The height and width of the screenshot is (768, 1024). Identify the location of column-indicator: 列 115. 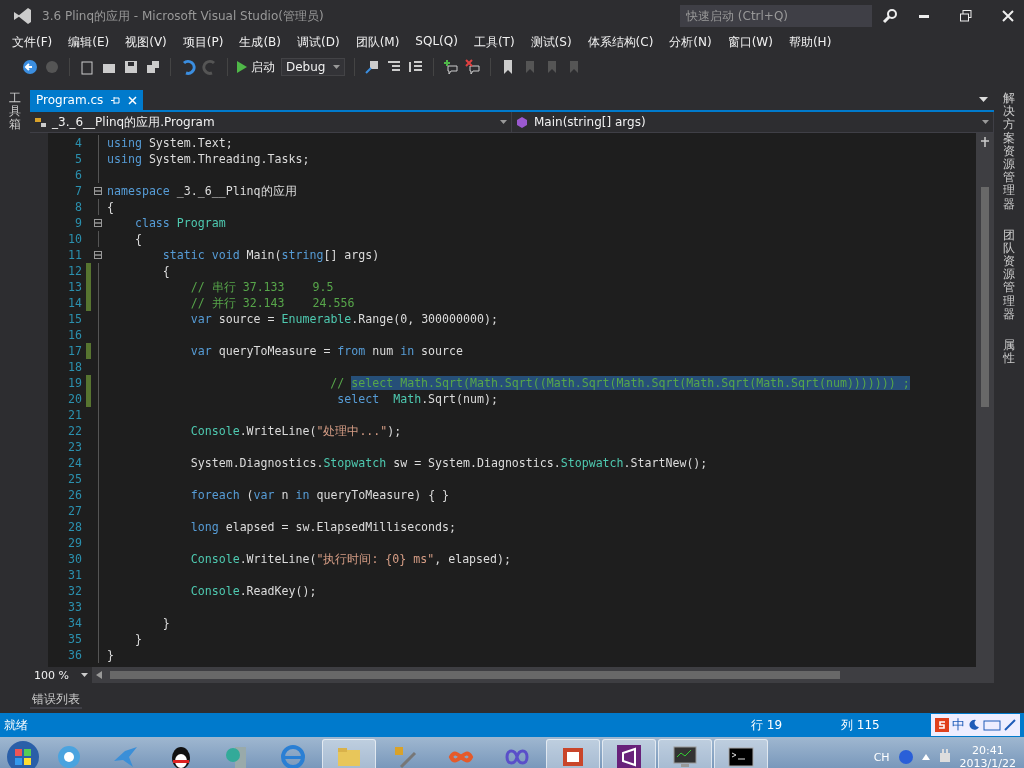
(861, 725).